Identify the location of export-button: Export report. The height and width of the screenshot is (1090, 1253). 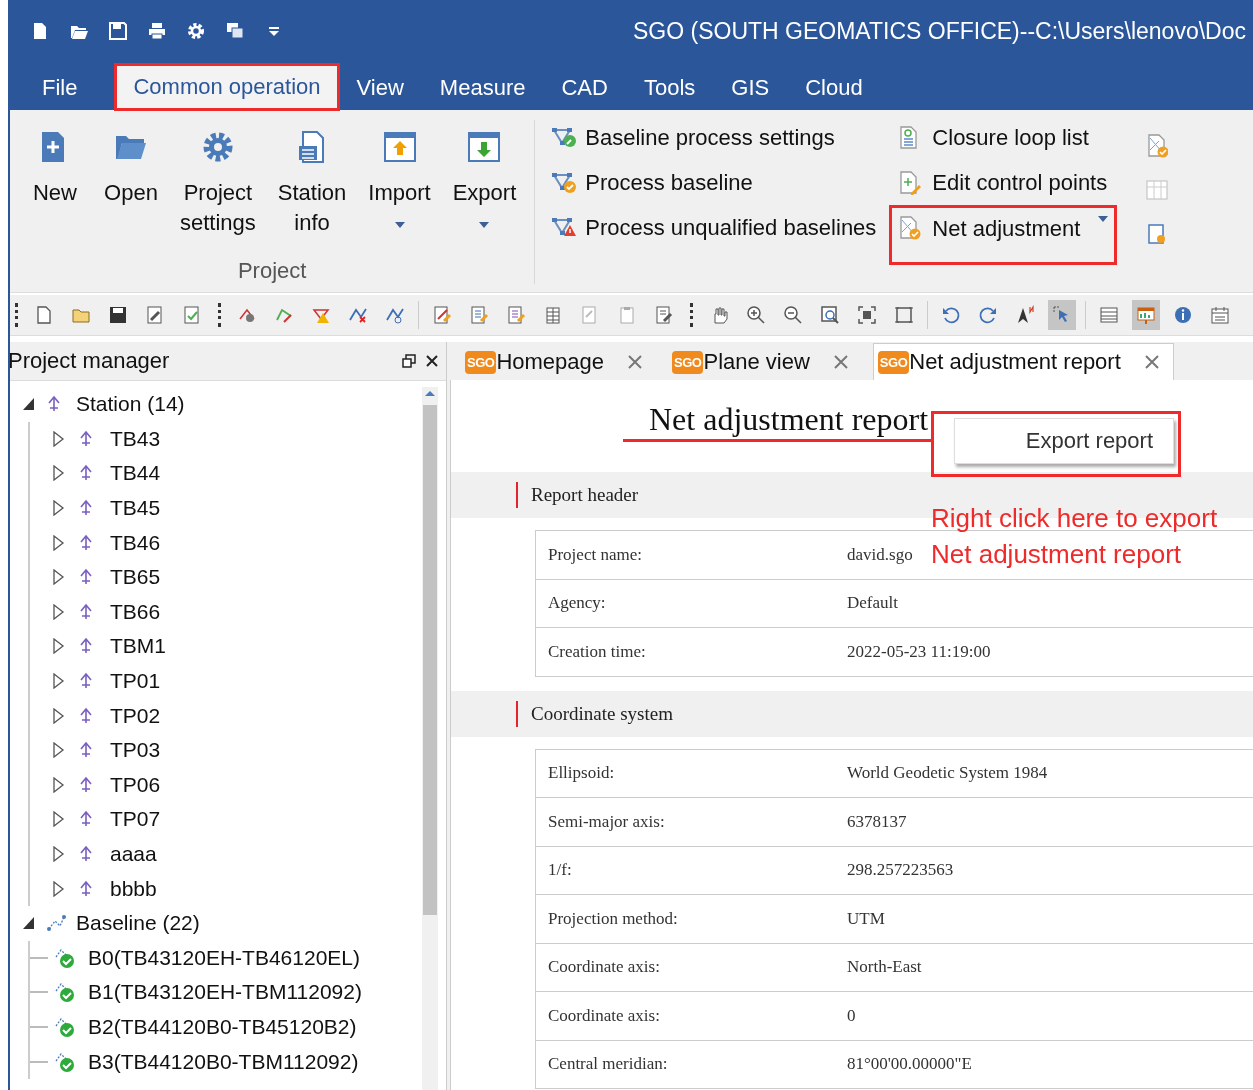
(1064, 441).